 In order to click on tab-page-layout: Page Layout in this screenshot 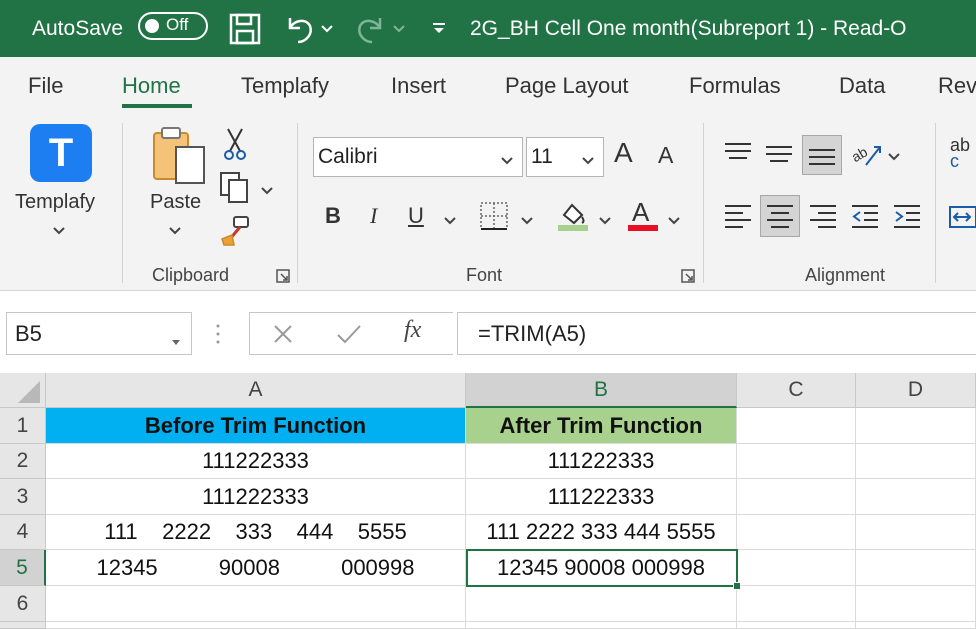, I will do `click(567, 86)`.